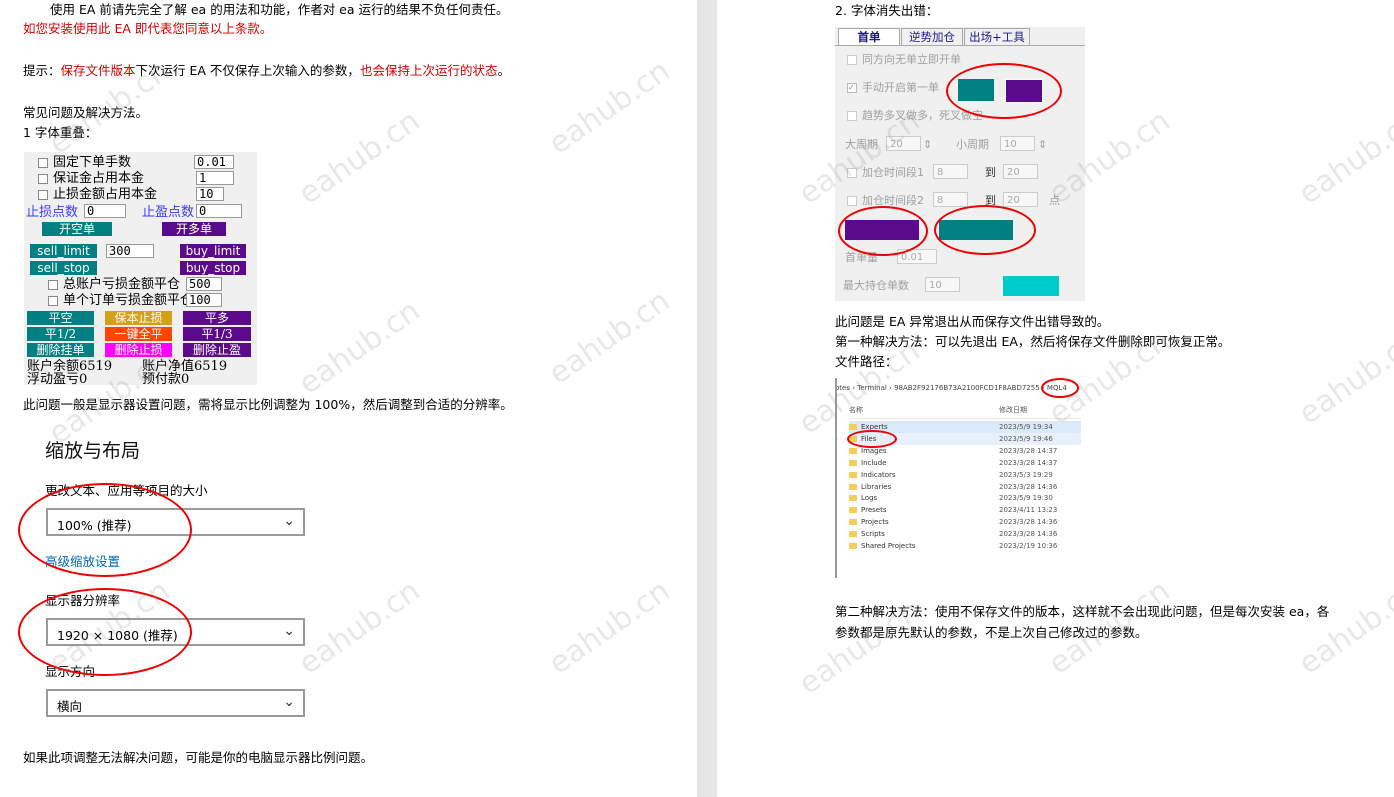 Image resolution: width=1394 pixels, height=797 pixels. What do you see at coordinates (198, 757) in the screenshot?
I see `footer-note: 如果此项调整无法解决问题，可能是你的电脑显示器比例问题。` at bounding box center [198, 757].